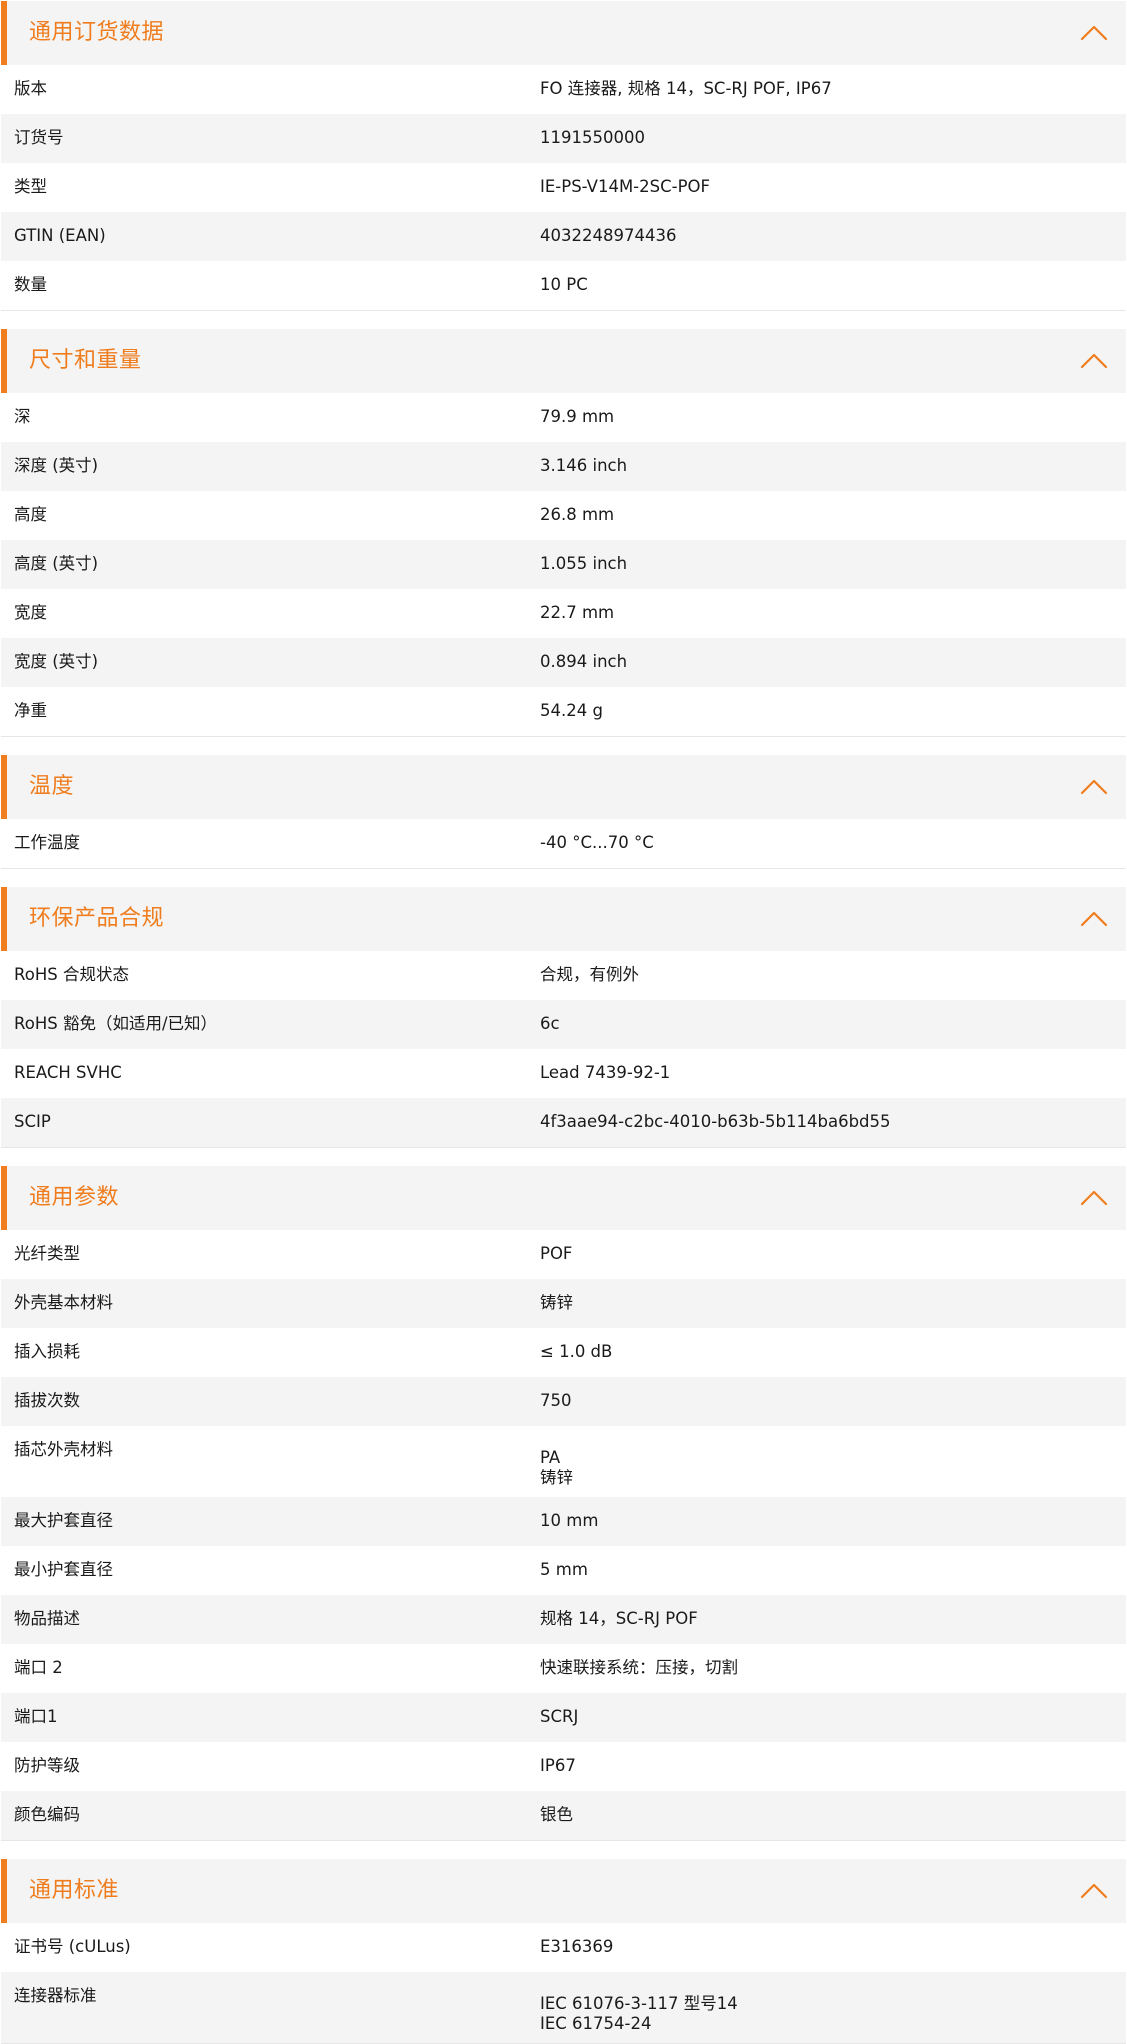 This screenshot has height=2044, width=1127. I want to click on section-header-toggle: 温度, so click(563, 787).